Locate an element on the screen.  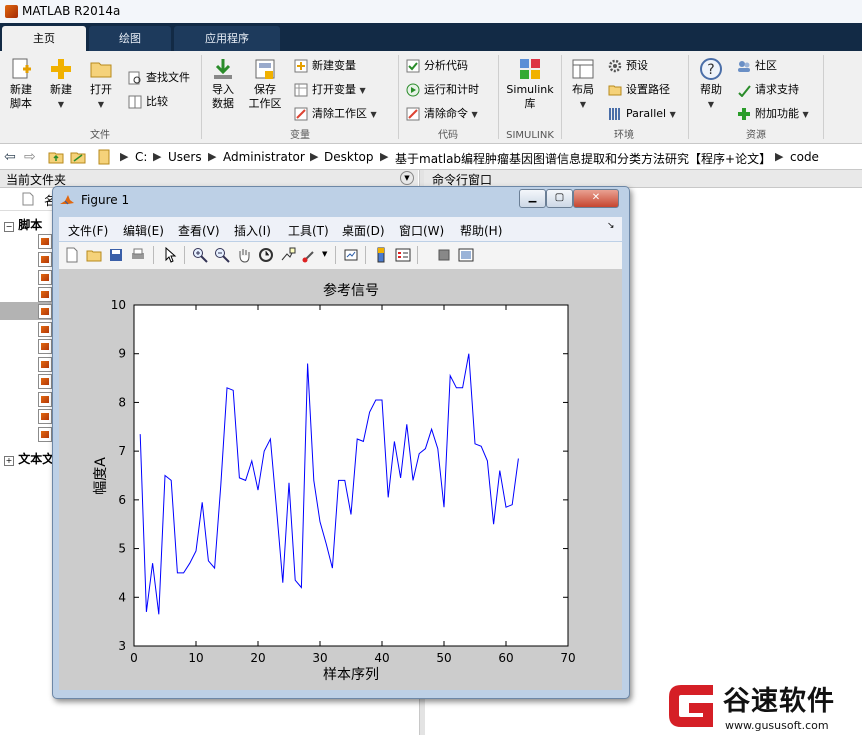
new-label: 新建 is located at coordinates (61, 89).